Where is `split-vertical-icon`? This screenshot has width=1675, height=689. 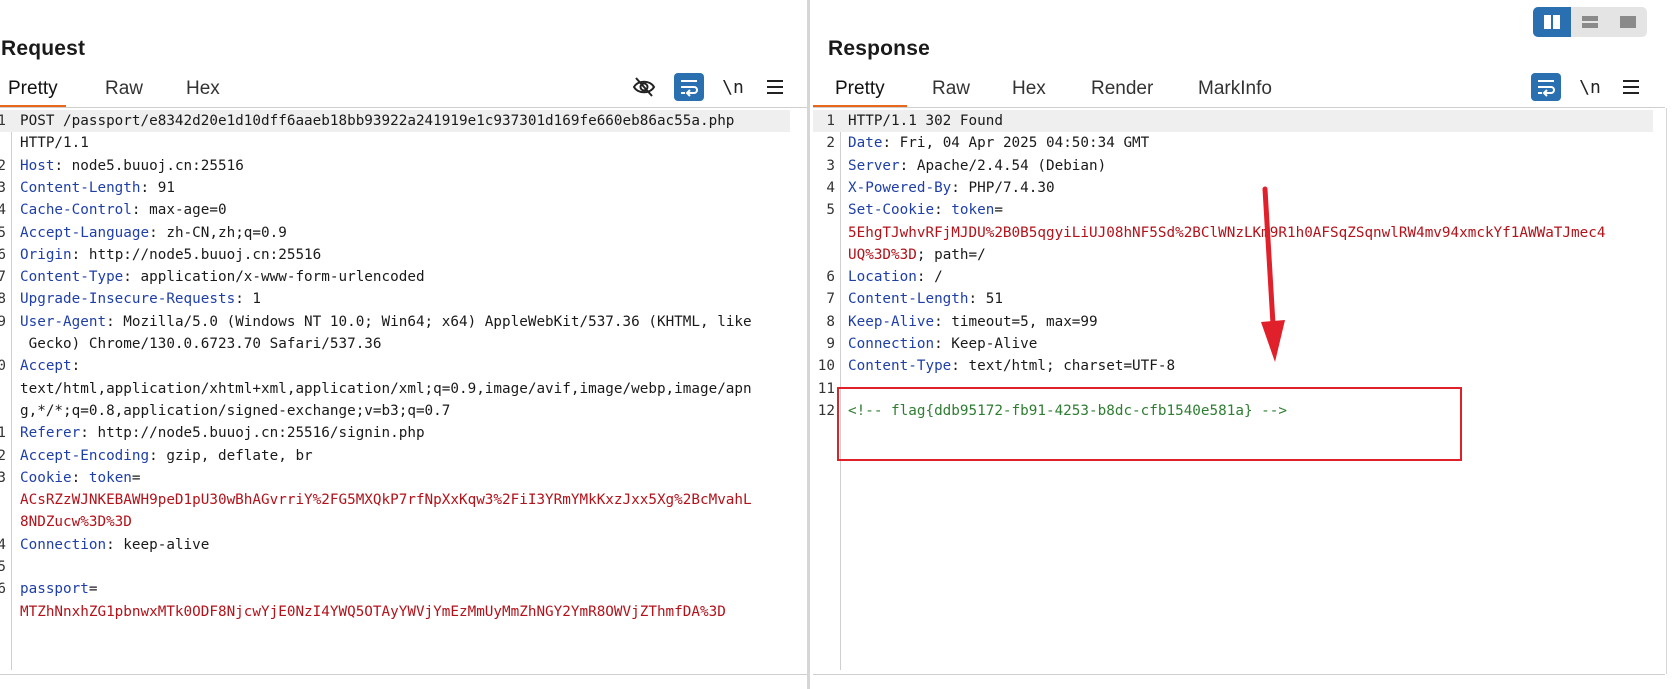
split-vertical-icon is located at coordinates (1552, 22).